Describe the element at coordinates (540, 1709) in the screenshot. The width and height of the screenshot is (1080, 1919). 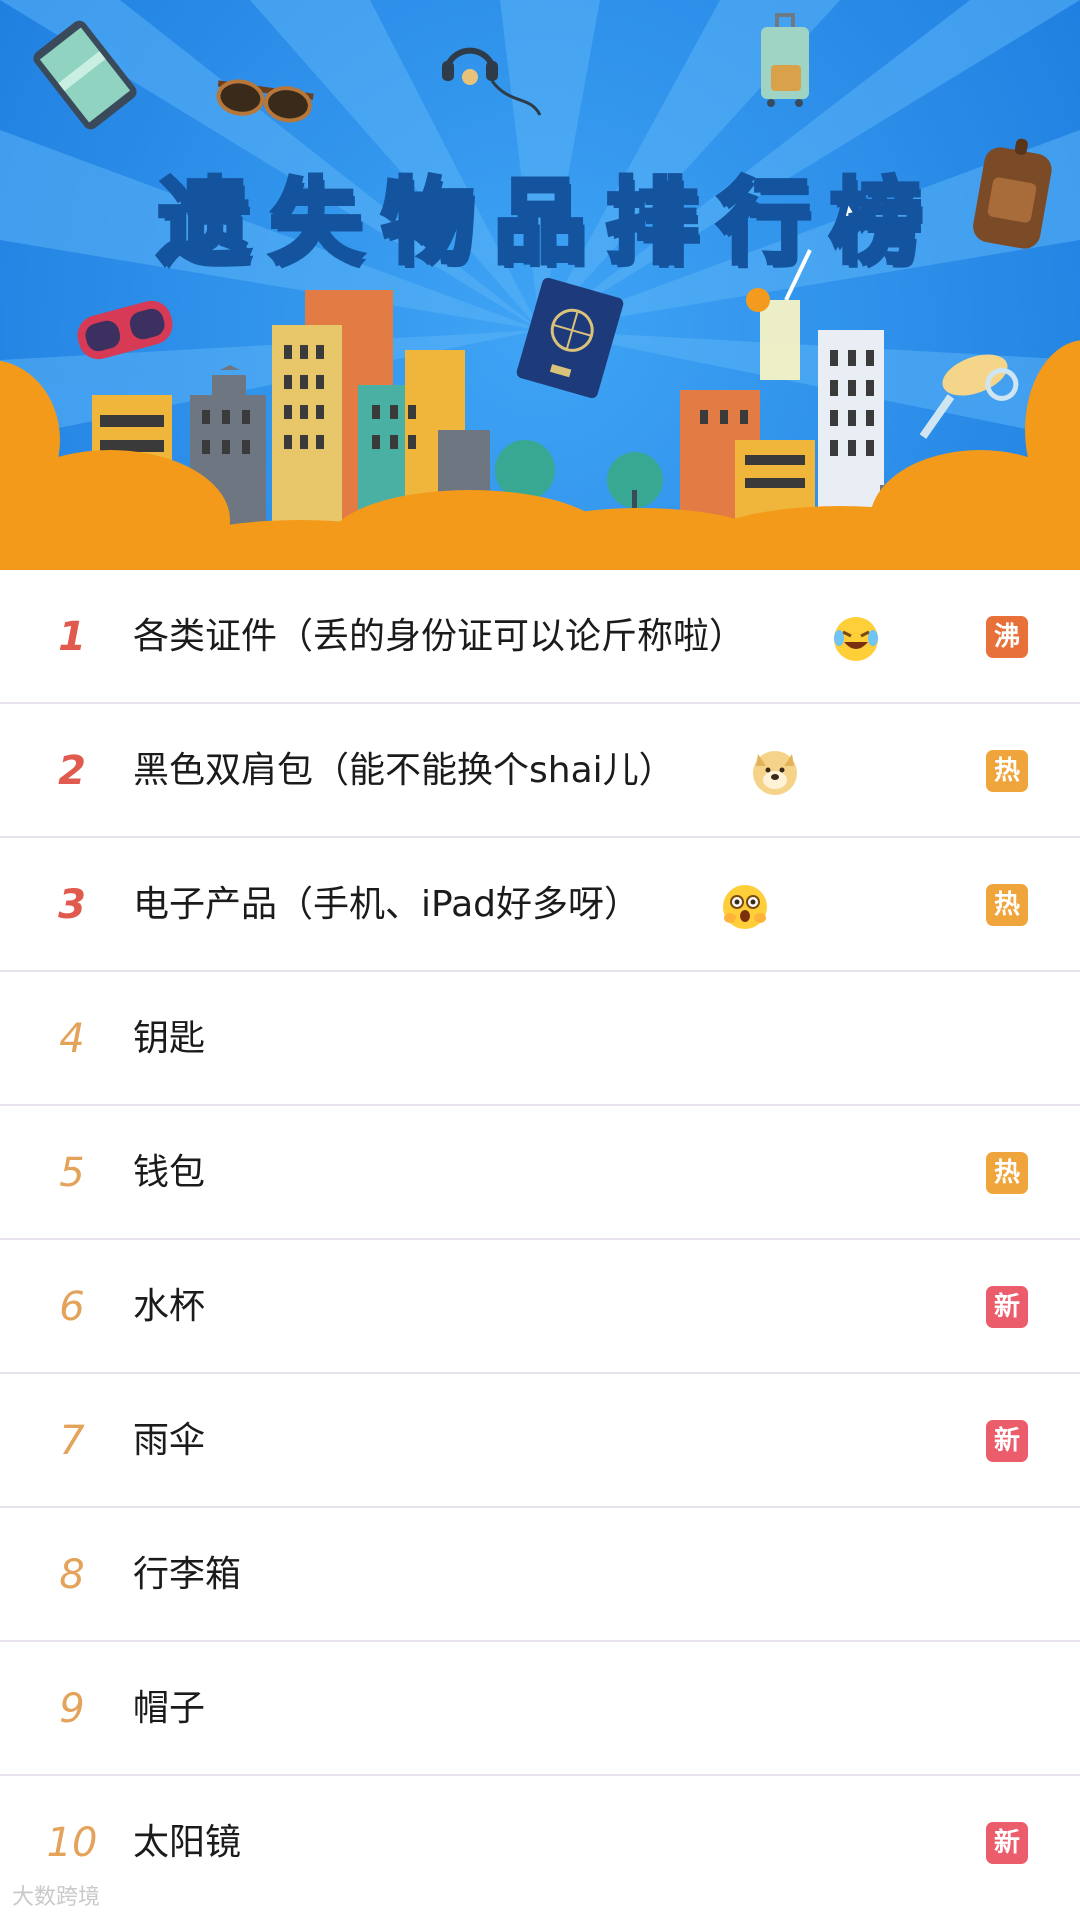
I see `list-item: 9 帽子` at that location.